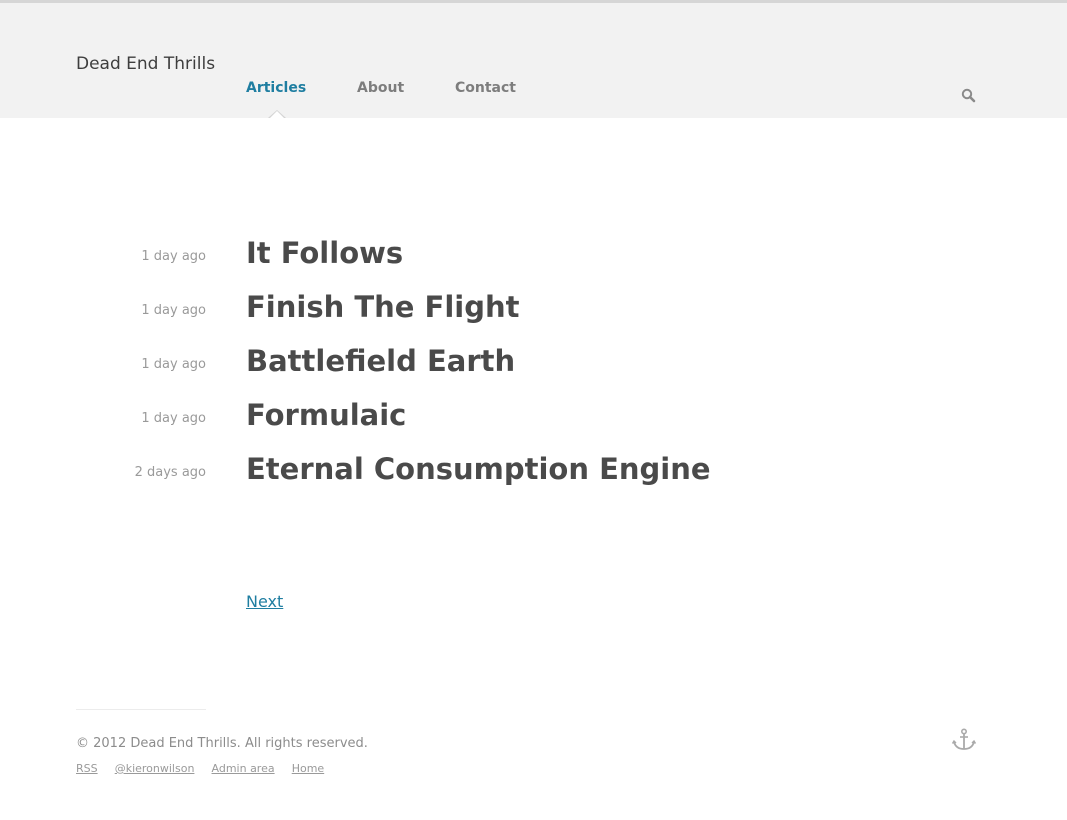 The height and width of the screenshot is (820, 1067). I want to click on article-date: 2 days ago, so click(170, 472).